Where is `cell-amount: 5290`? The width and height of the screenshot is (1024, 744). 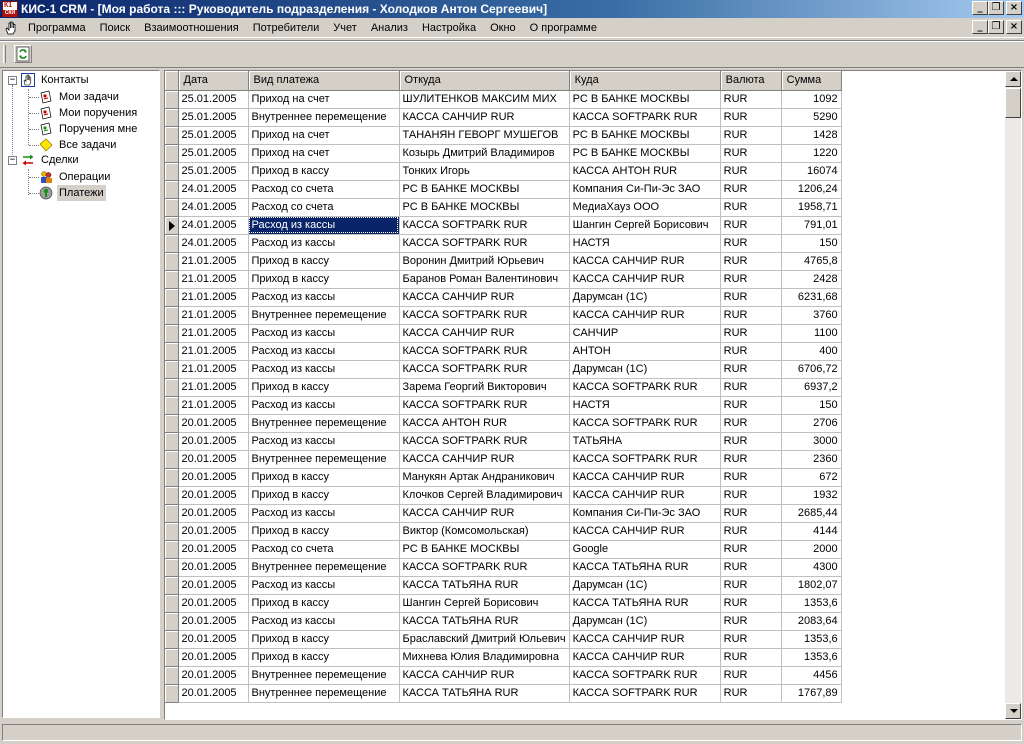 cell-amount: 5290 is located at coordinates (811, 117).